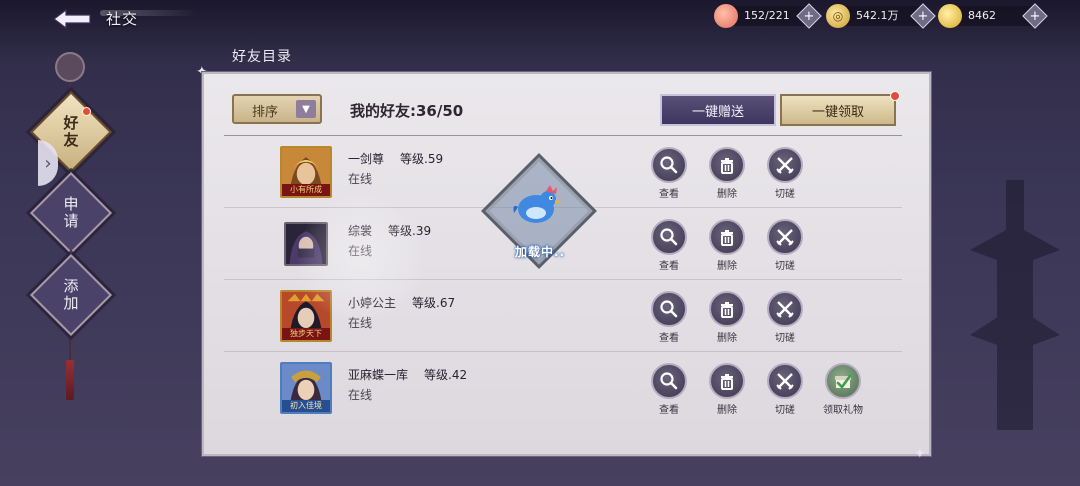 This screenshot has width=1080, height=486. I want to click on nav-tab-add: 添加, so click(71, 295).